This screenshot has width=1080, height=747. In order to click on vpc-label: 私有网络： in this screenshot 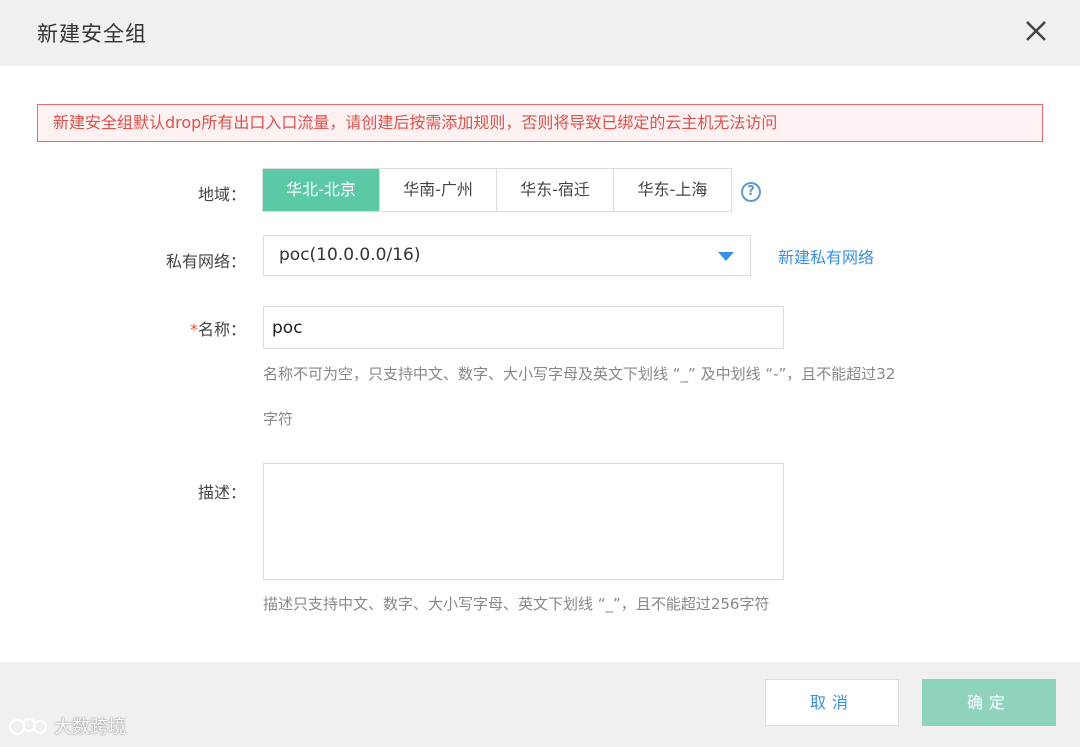, I will do `click(205, 261)`.